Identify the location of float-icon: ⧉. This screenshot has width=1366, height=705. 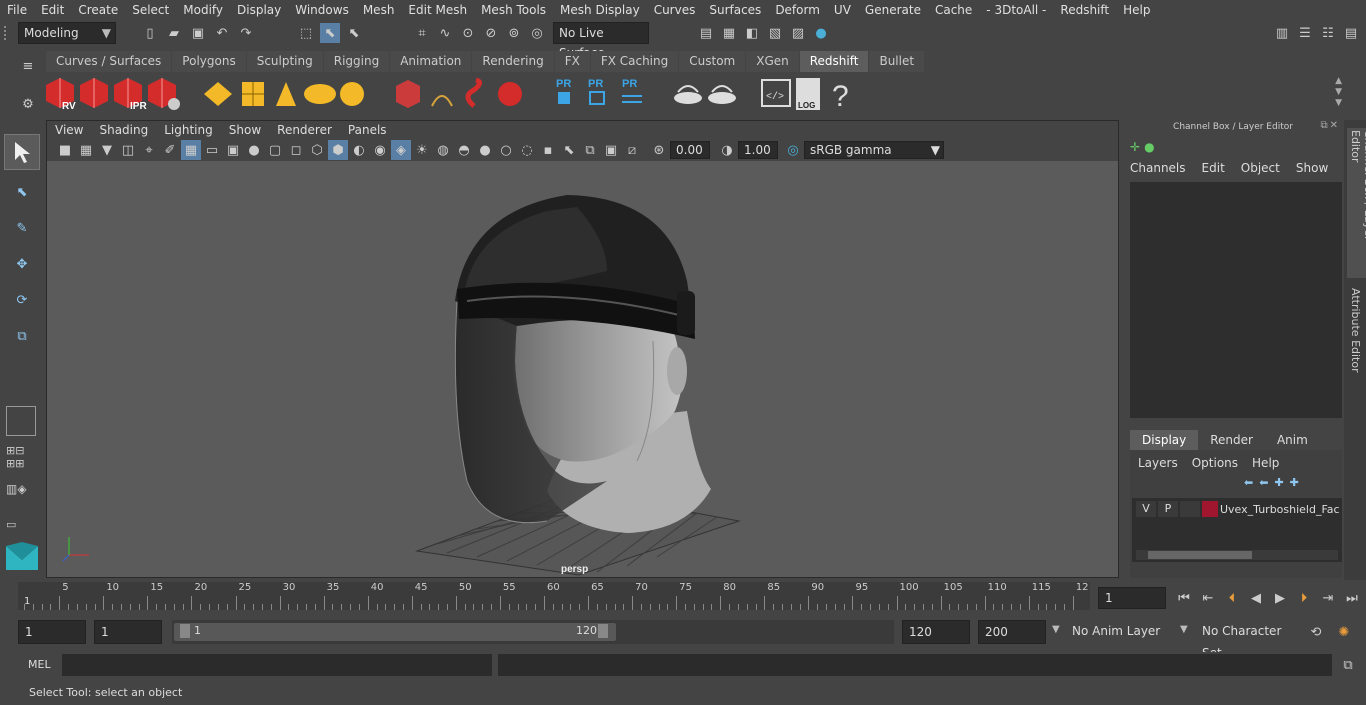
(1323, 125).